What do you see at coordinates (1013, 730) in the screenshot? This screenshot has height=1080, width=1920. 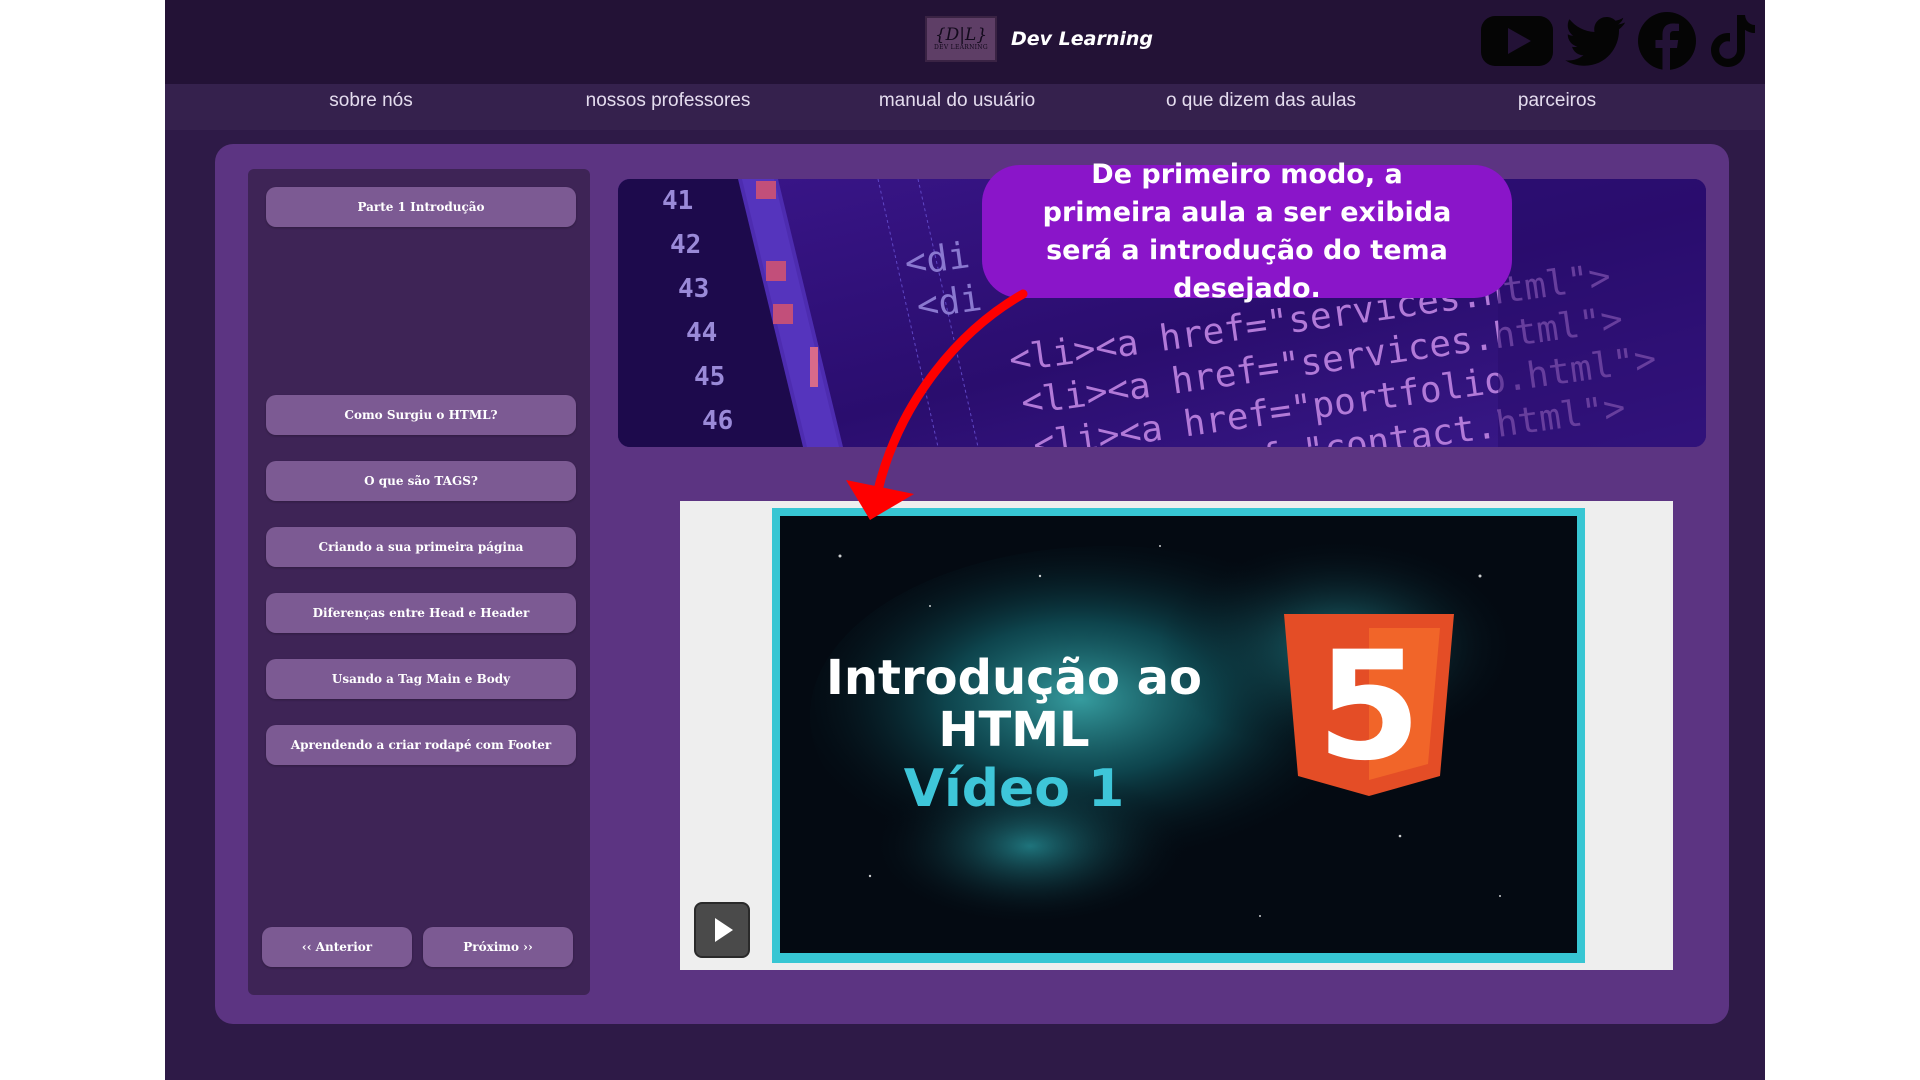 I see `video-title-line-2: HTML` at bounding box center [1013, 730].